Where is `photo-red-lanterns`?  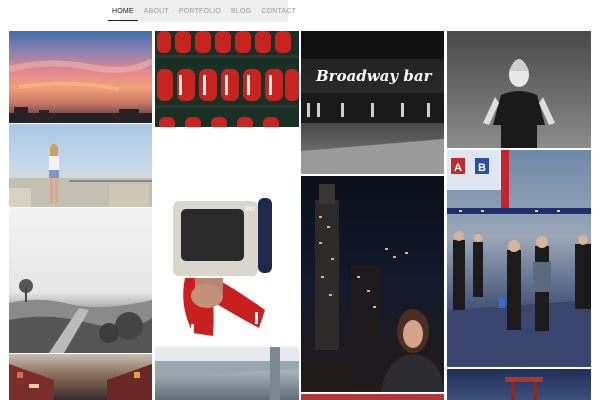 photo-red-lanterns is located at coordinates (227, 79).